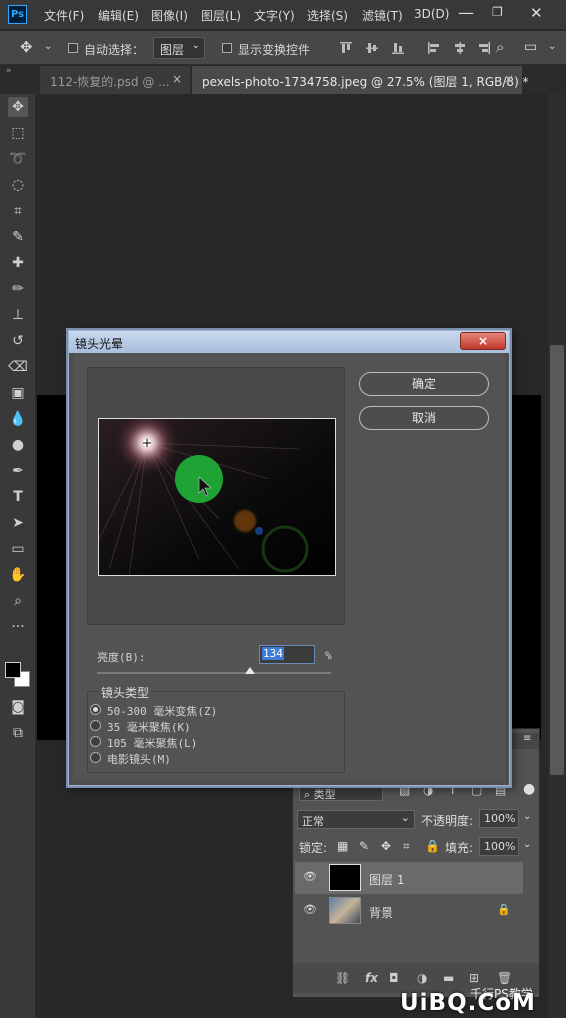 This screenshot has height=1018, width=566. I want to click on photoshop-logo: Ps, so click(17, 14).